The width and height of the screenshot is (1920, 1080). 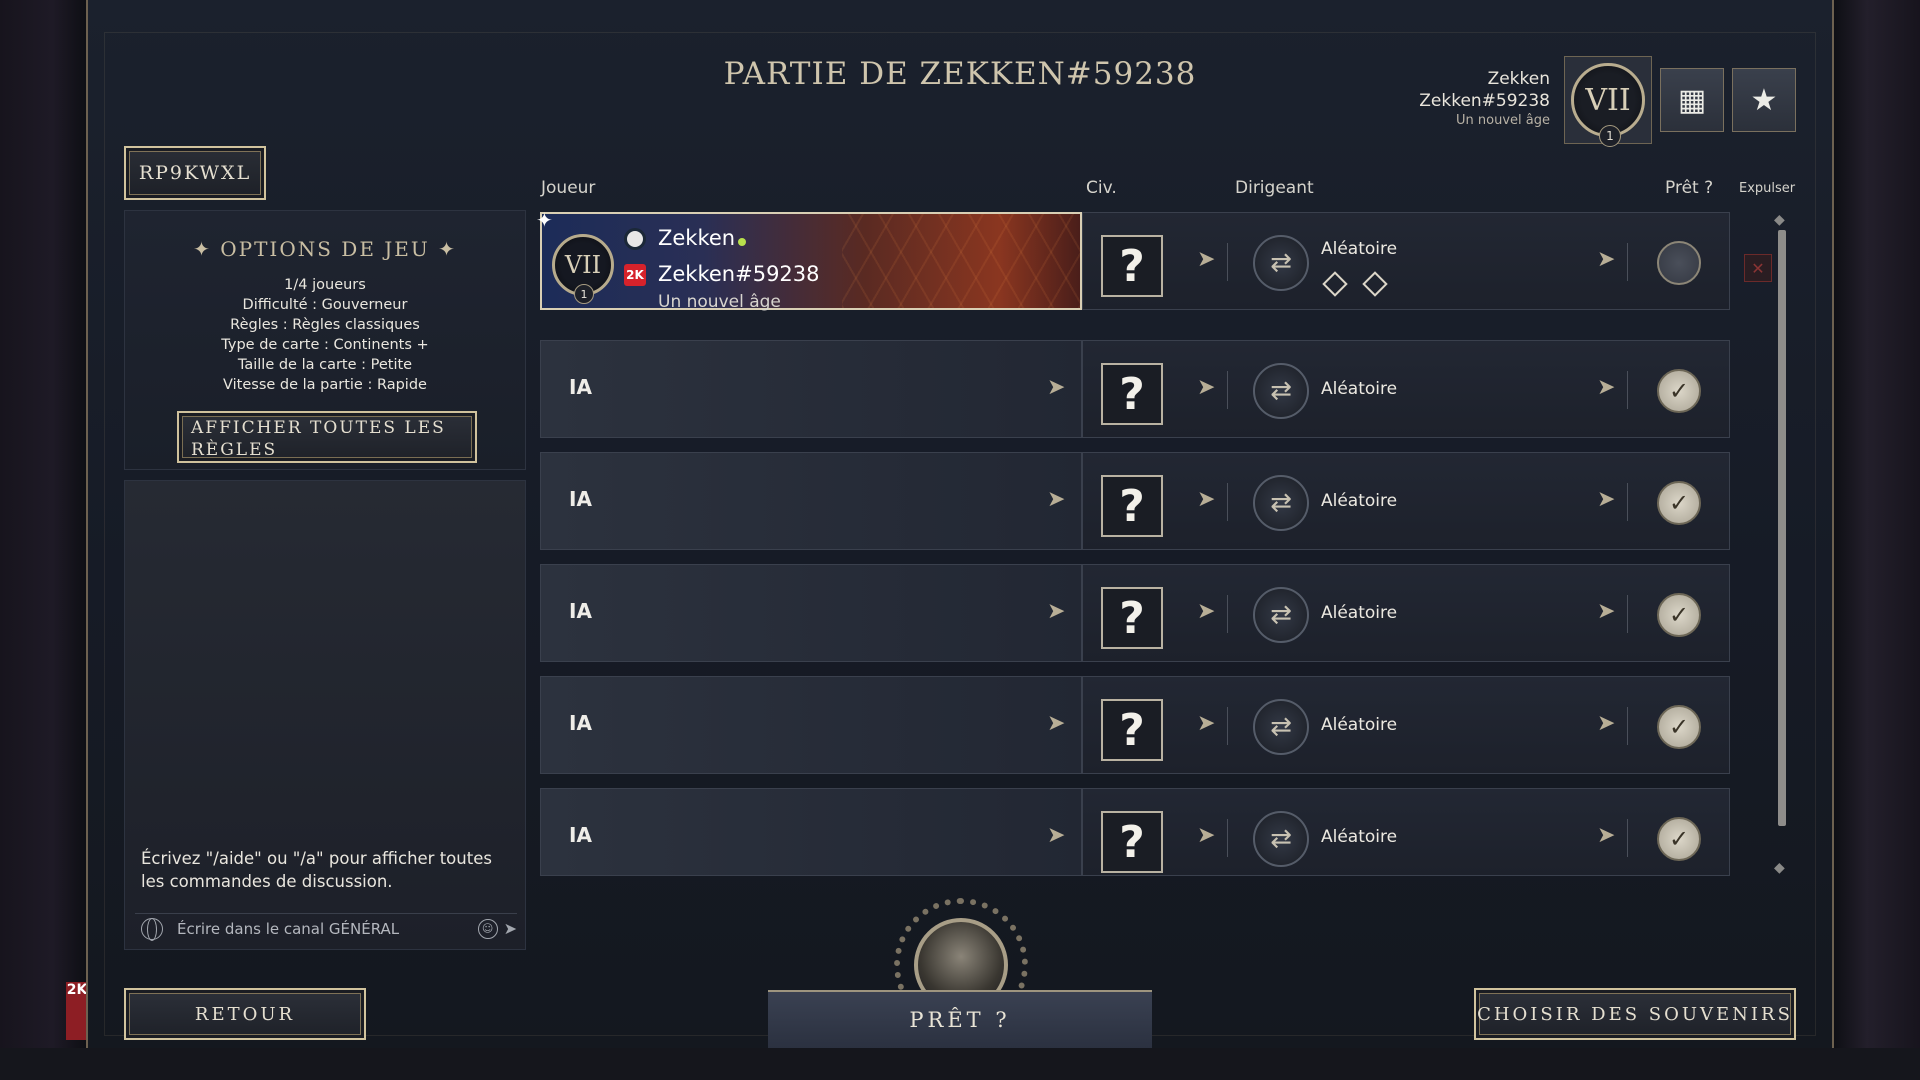 What do you see at coordinates (325, 249) in the screenshot?
I see `options-title: ✦ OPTIONS DE JEU ✦` at bounding box center [325, 249].